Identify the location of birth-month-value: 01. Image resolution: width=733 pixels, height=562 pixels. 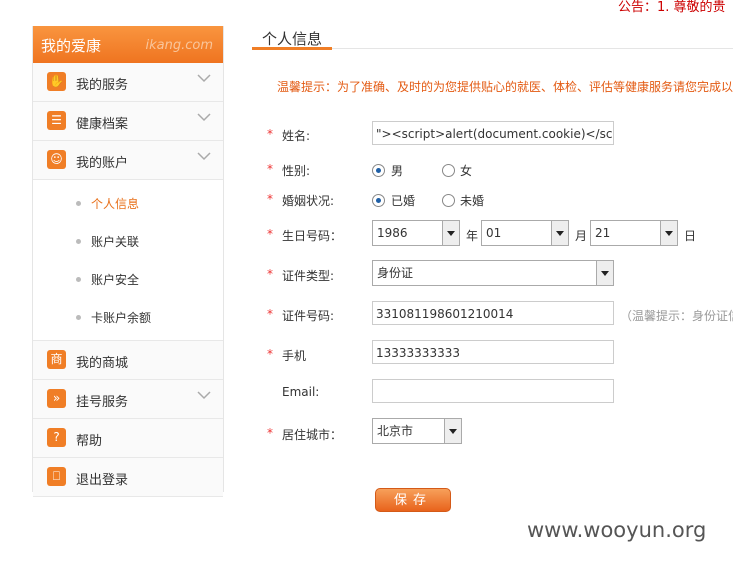
(494, 233).